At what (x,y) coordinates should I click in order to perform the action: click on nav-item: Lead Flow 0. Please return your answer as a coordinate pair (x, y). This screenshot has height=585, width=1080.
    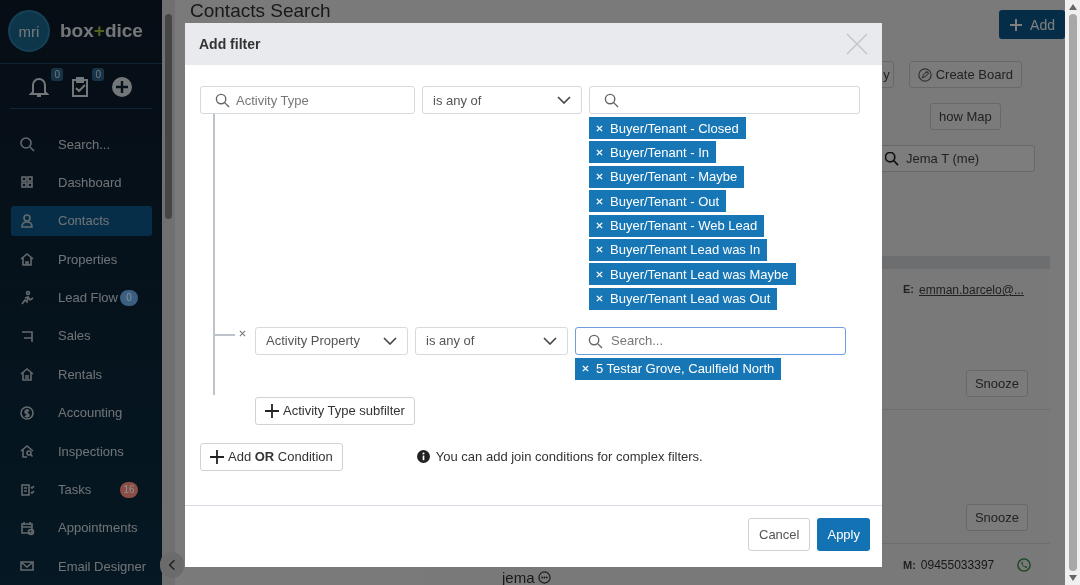
    Looking at the image, I should click on (81, 297).